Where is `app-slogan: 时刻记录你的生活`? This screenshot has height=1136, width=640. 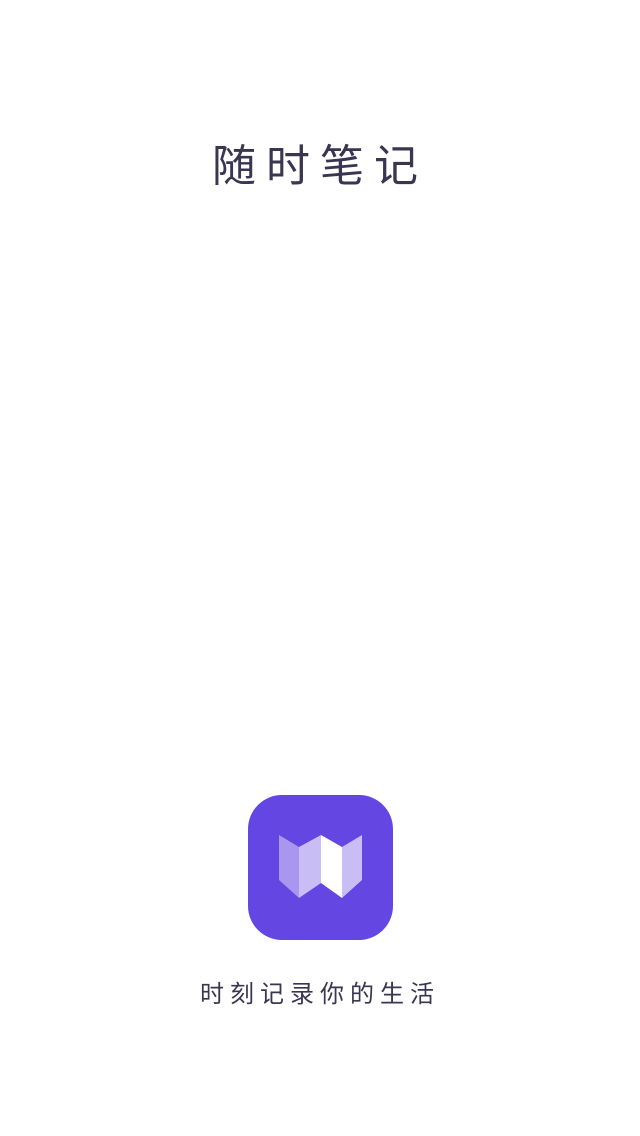 app-slogan: 时刻记录你的生活 is located at coordinates (320, 994).